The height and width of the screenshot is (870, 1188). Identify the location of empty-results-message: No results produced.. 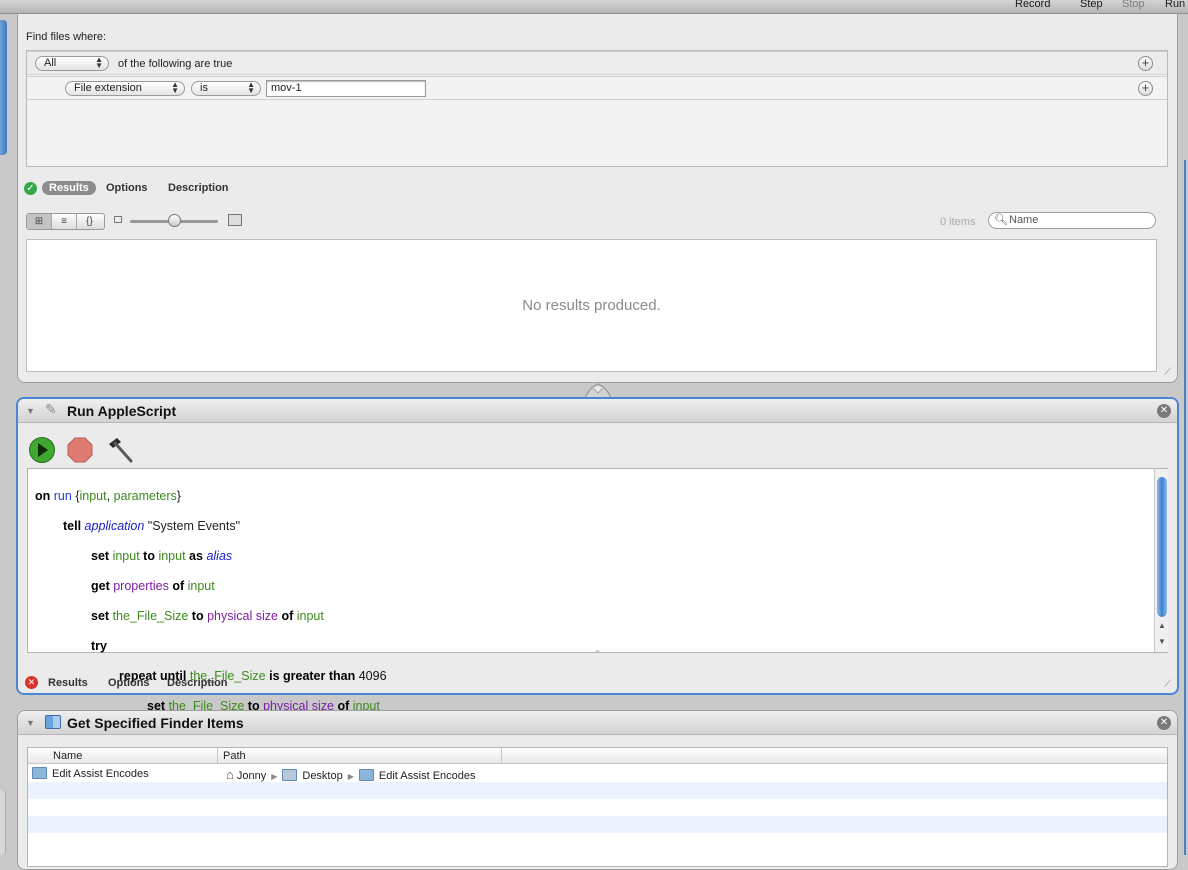
(591, 305).